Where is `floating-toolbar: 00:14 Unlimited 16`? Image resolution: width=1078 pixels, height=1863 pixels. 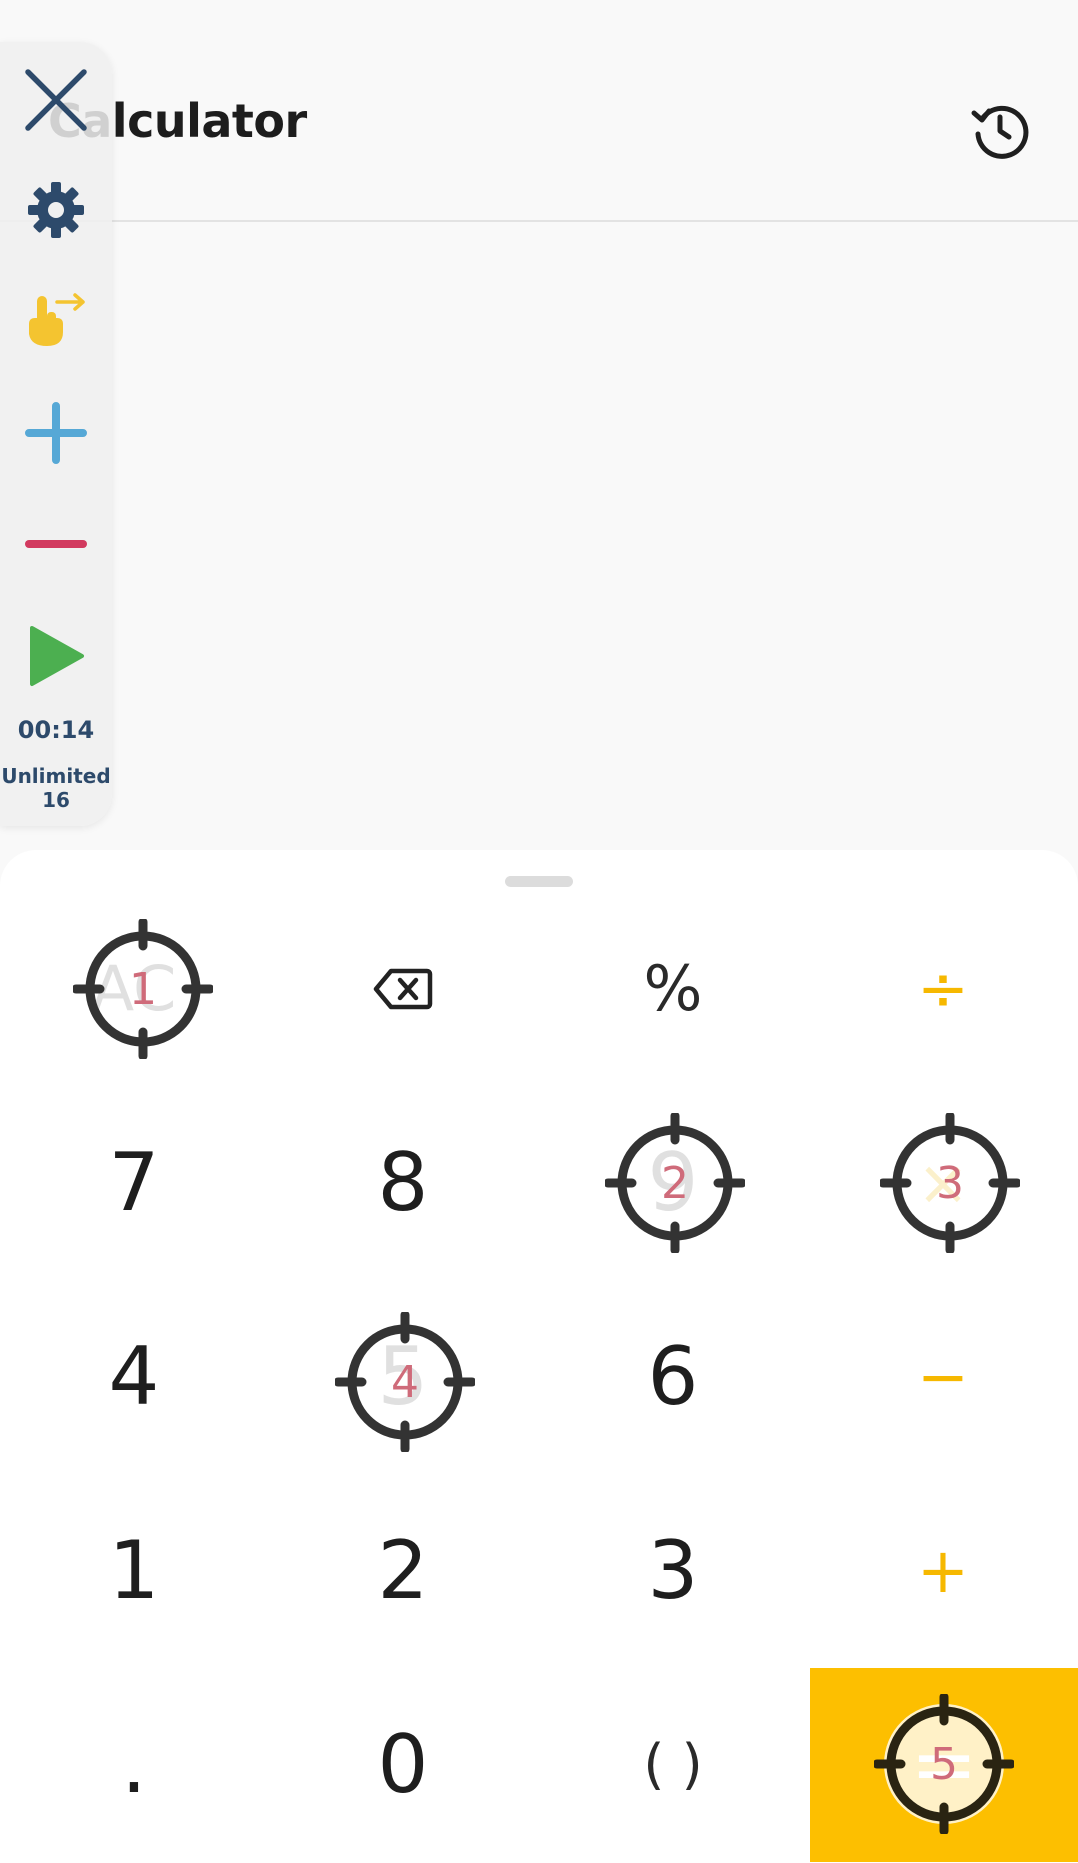
floating-toolbar: 00:14 Unlimited 16 is located at coordinates (56, 434).